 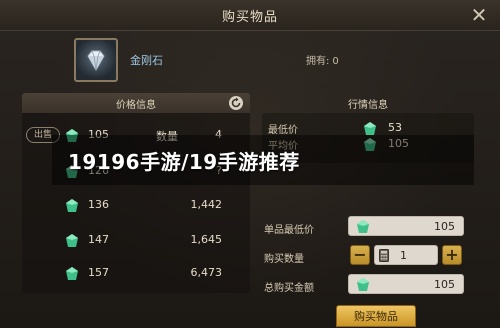 What do you see at coordinates (368, 105) in the screenshot?
I see `market-info-title: 行情信息` at bounding box center [368, 105].